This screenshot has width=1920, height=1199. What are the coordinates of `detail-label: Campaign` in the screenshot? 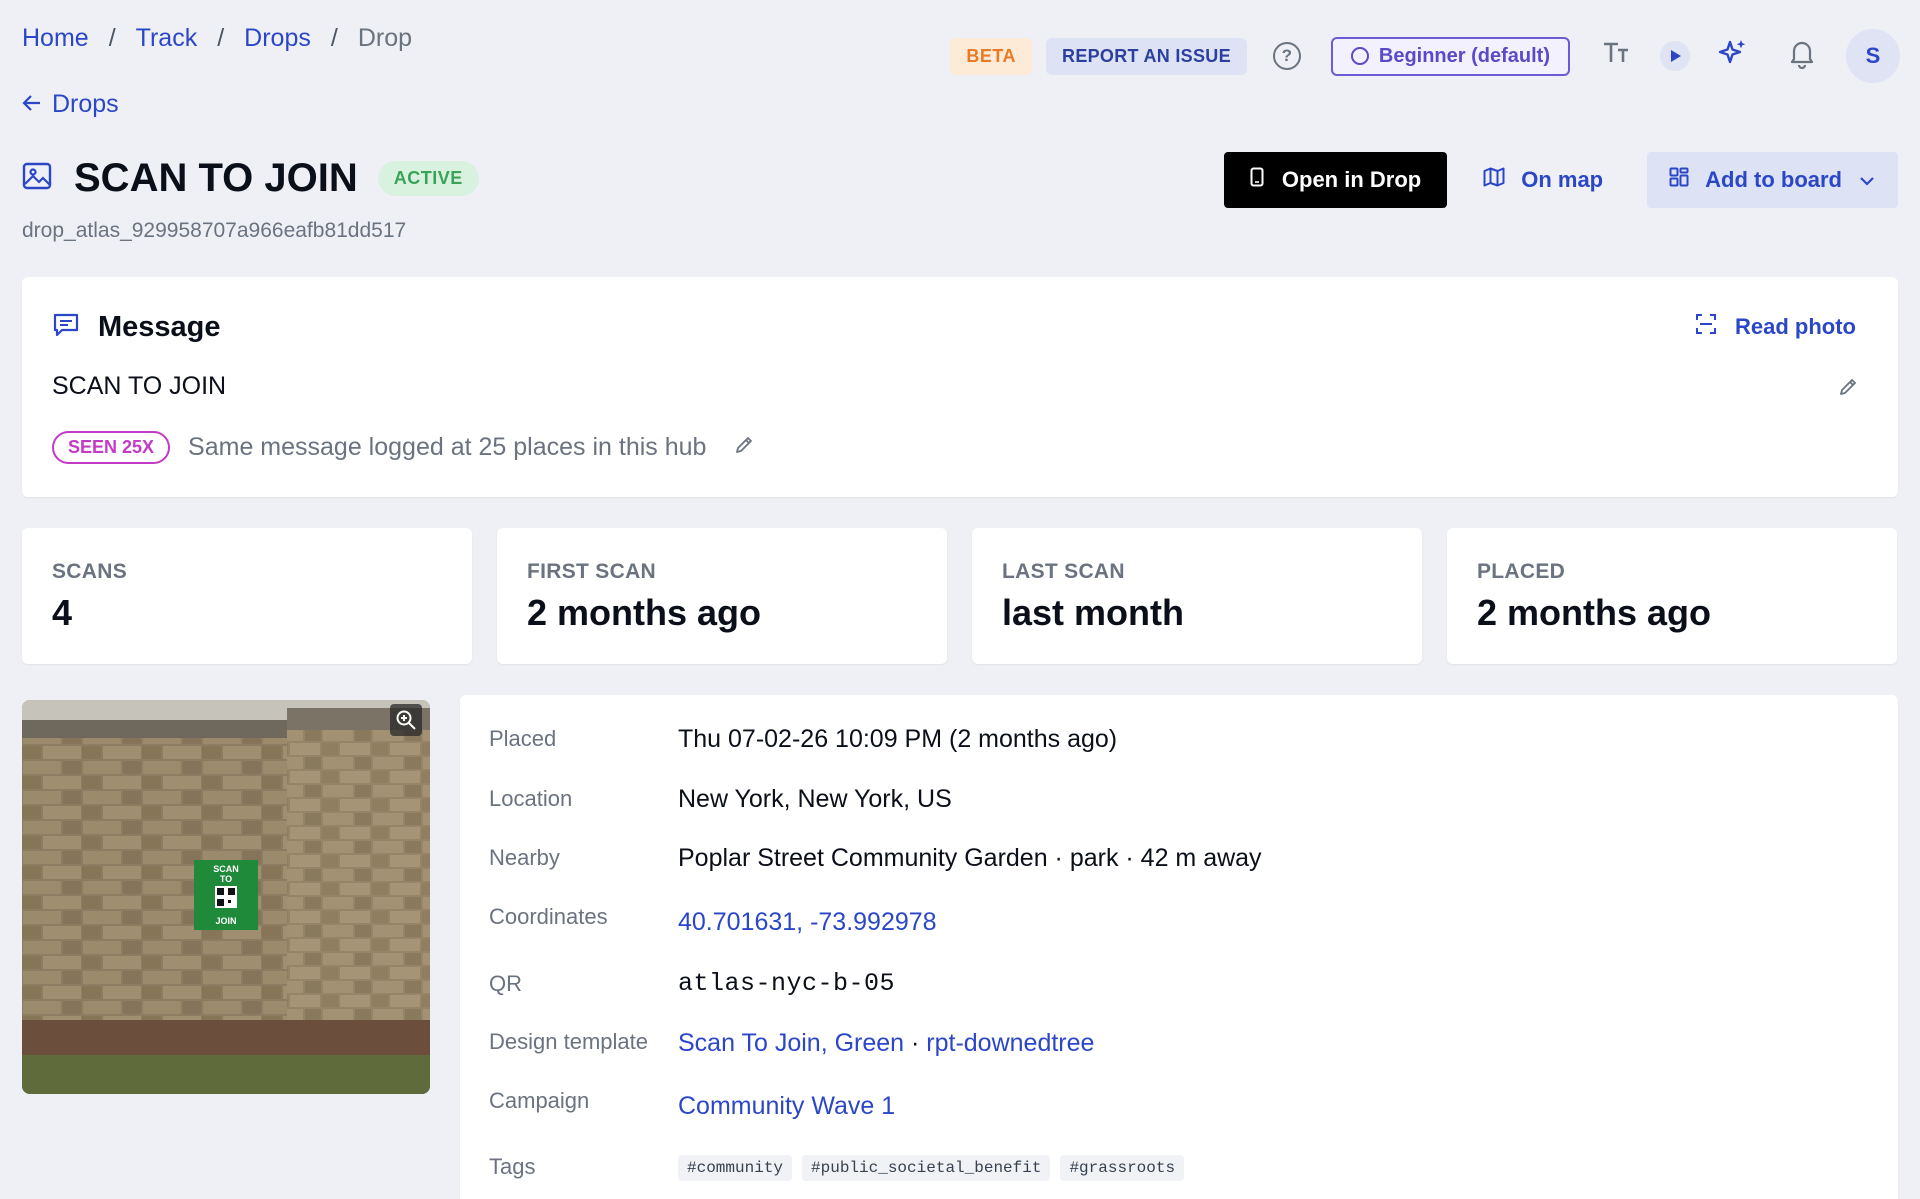 It's located at (539, 1100).